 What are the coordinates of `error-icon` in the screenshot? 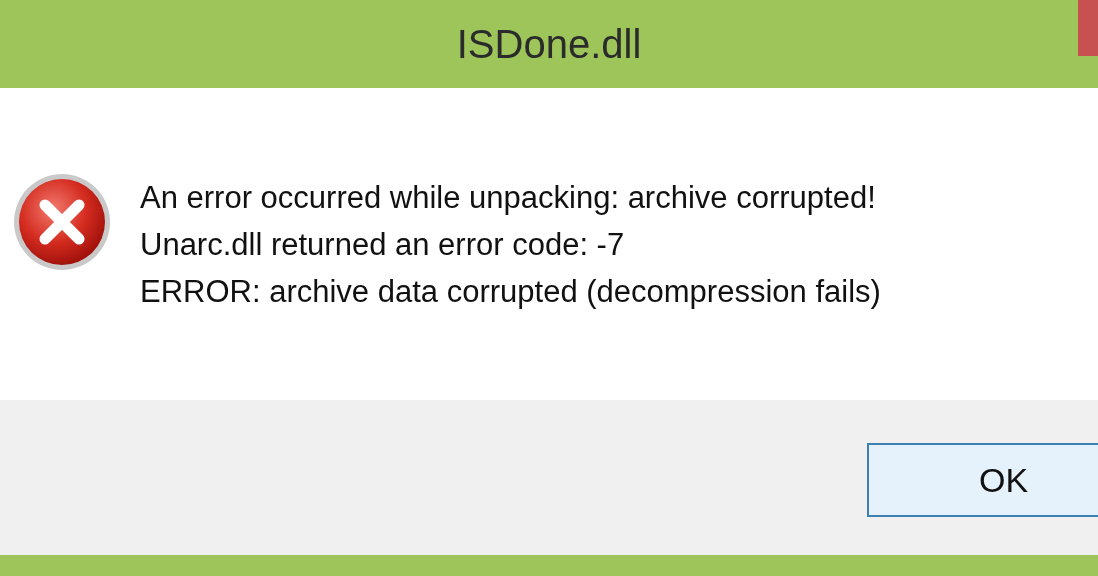 It's located at (62, 222).